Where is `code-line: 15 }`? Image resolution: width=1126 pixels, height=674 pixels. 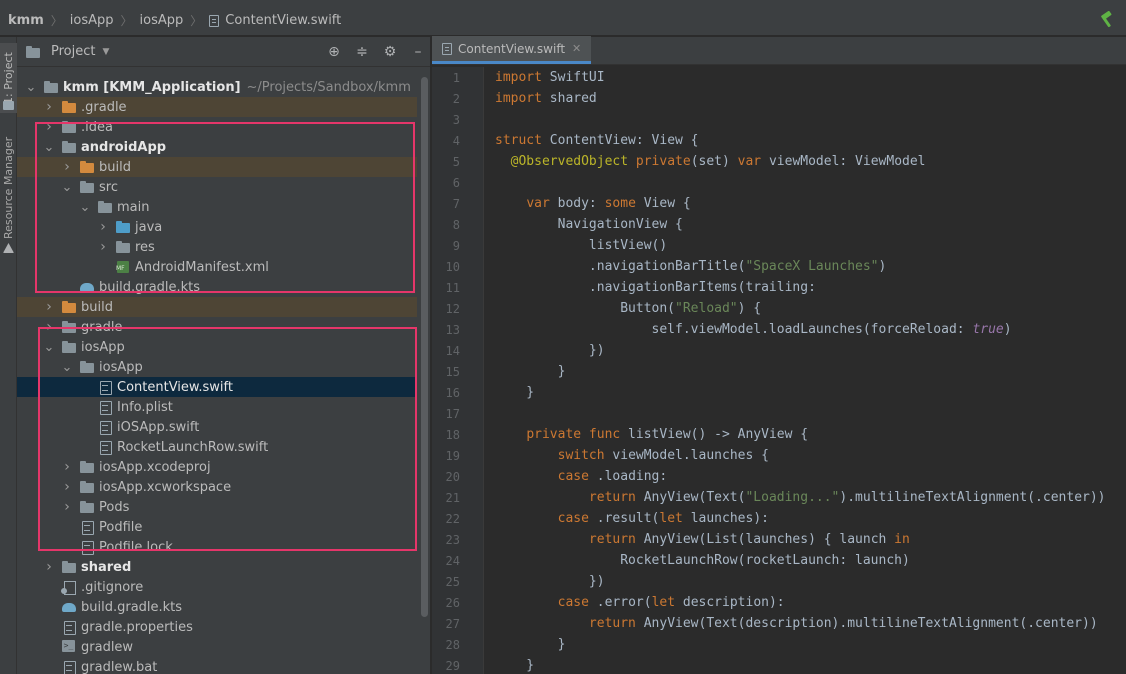 code-line: 15 } is located at coordinates (779, 371).